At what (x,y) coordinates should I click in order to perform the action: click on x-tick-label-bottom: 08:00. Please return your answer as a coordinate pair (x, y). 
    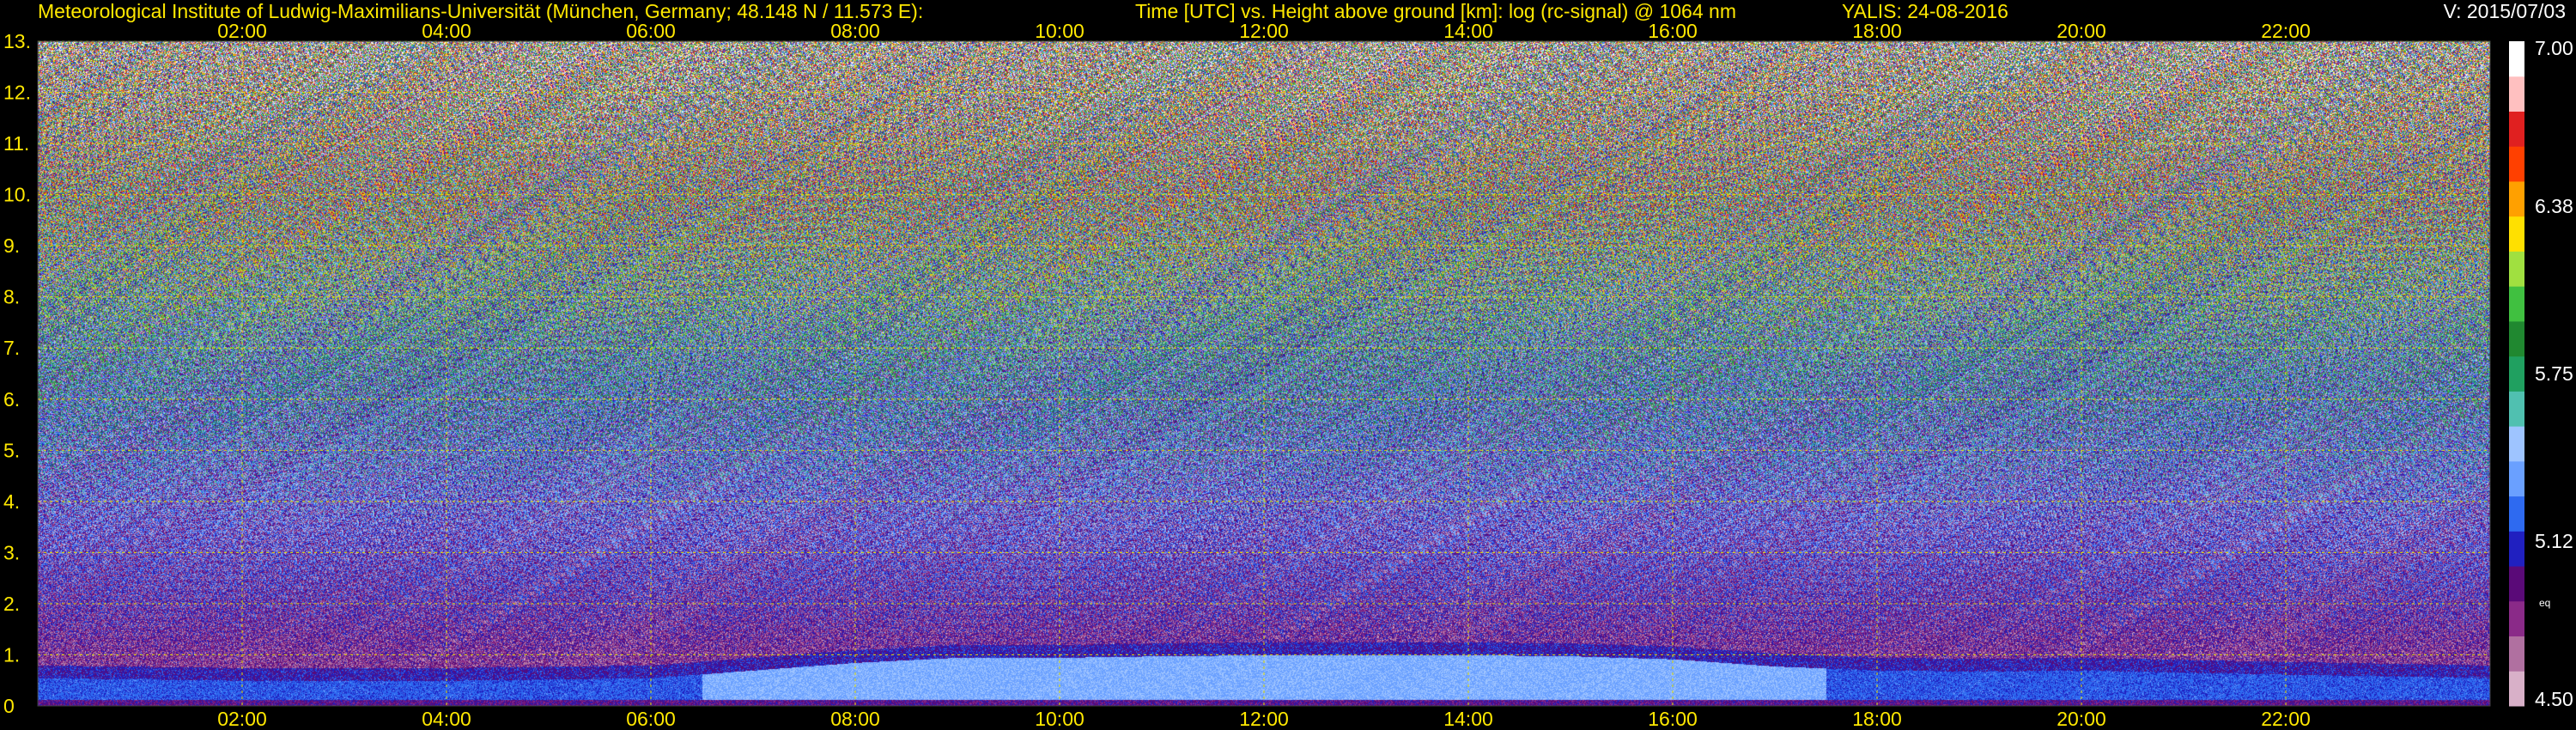
    Looking at the image, I should click on (855, 719).